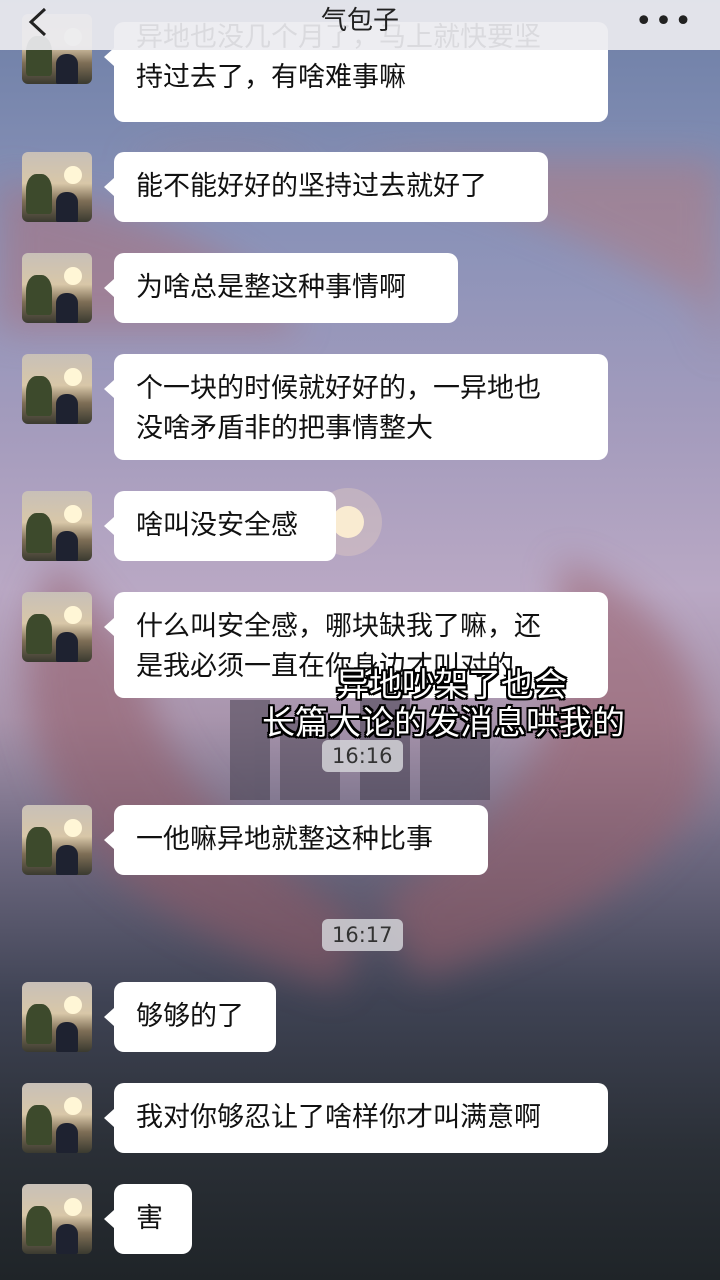 The height and width of the screenshot is (1280, 720). What do you see at coordinates (664, 21) in the screenshot?
I see `more-button: •••` at bounding box center [664, 21].